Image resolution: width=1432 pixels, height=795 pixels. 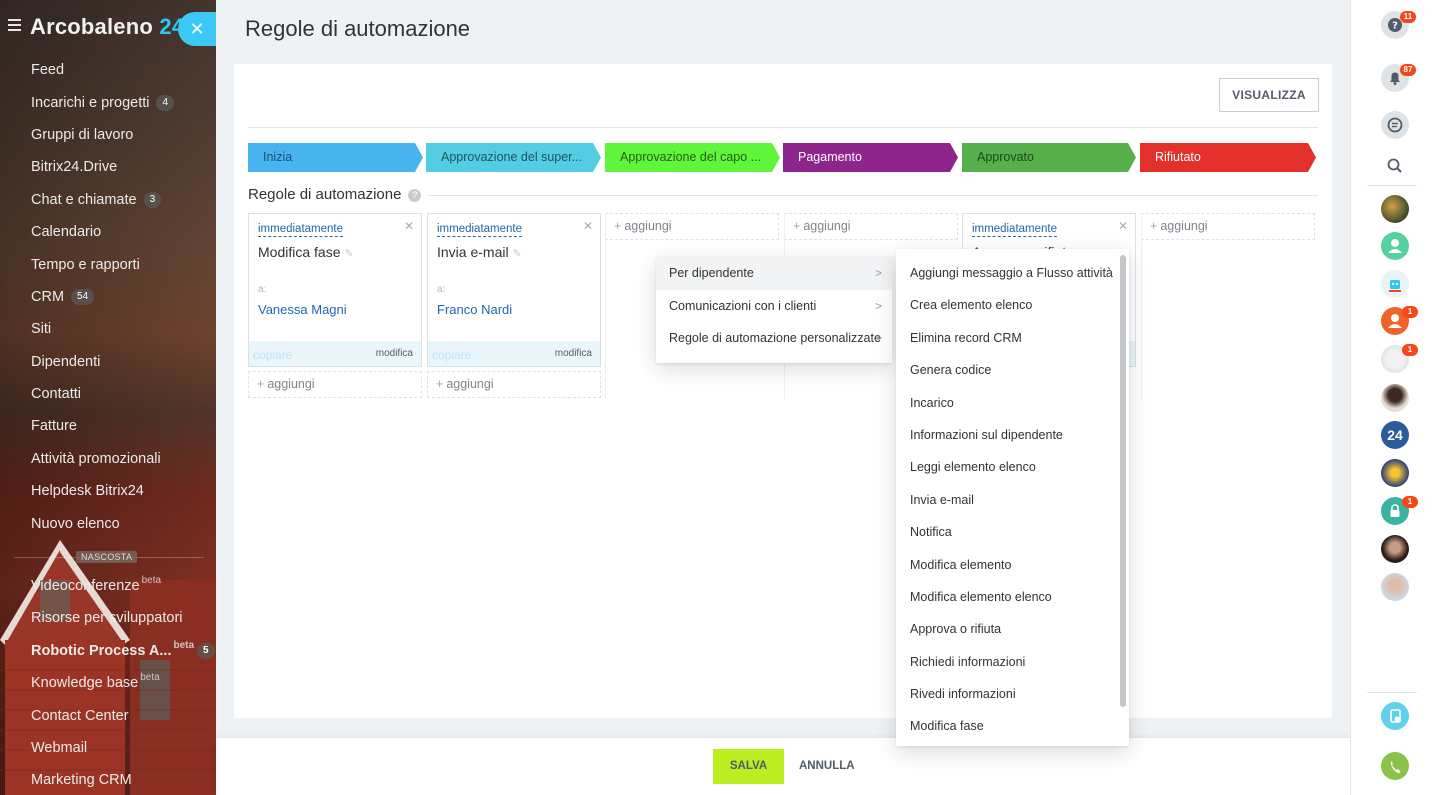 What do you see at coordinates (1269, 95) in the screenshot?
I see `visualize-button: VISUALIZZA` at bounding box center [1269, 95].